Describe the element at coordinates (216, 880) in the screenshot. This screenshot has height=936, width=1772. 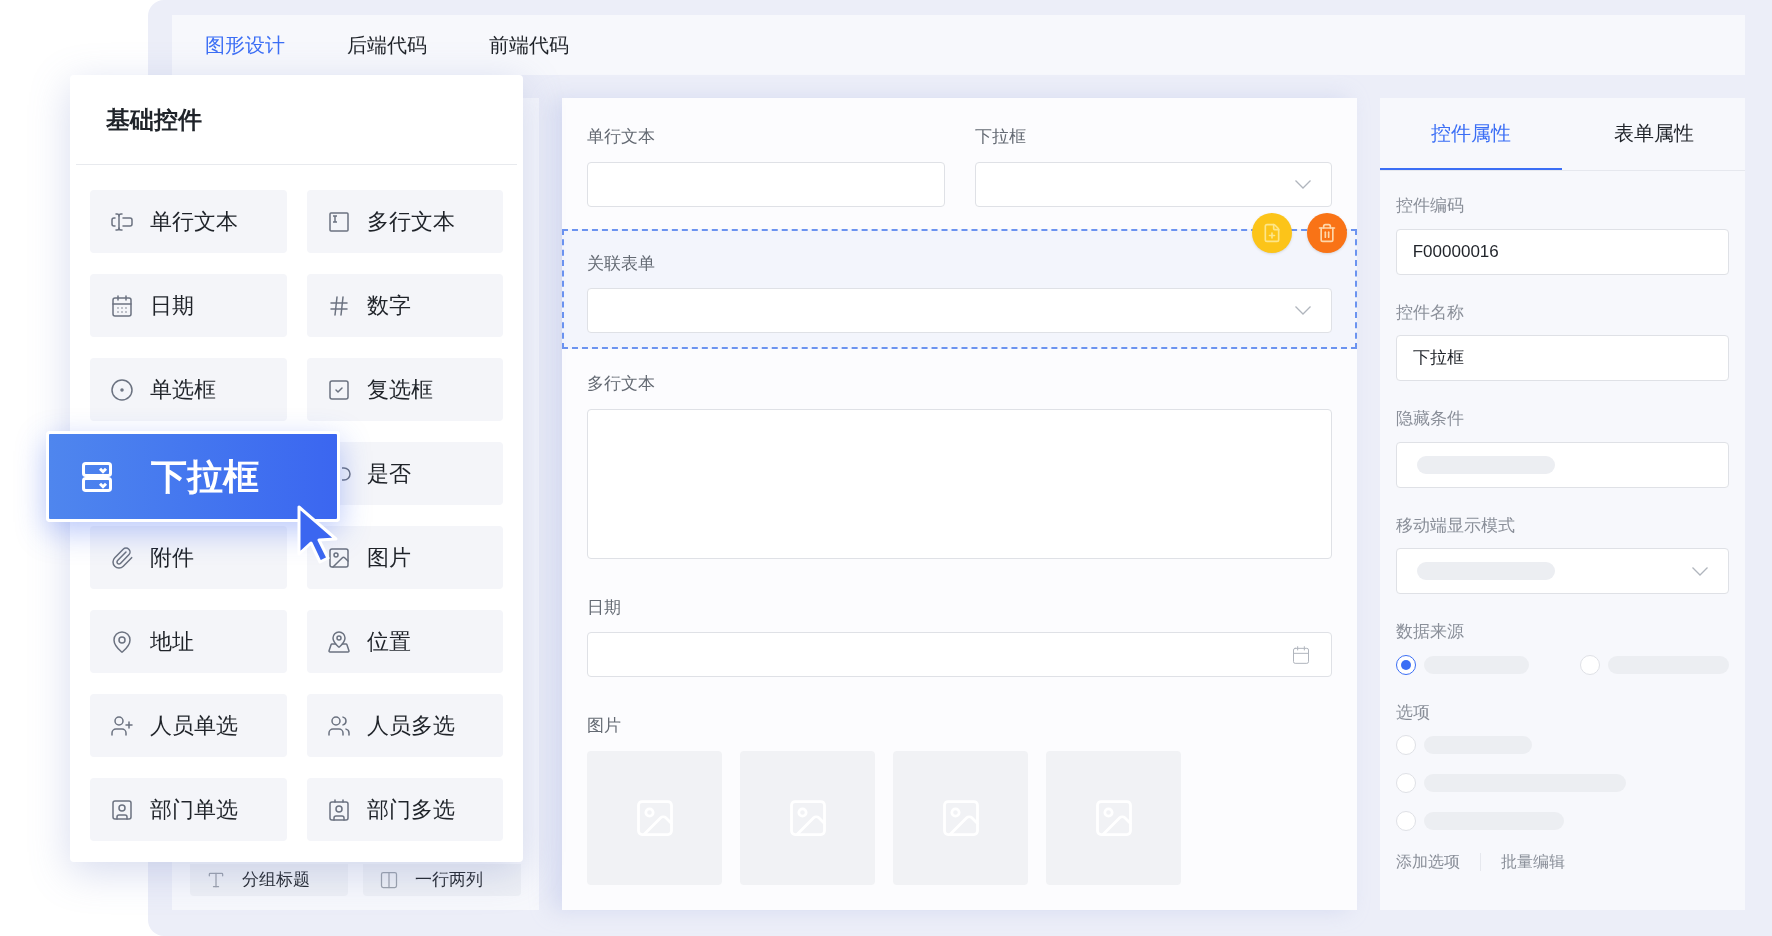
I see `text-icon` at that location.